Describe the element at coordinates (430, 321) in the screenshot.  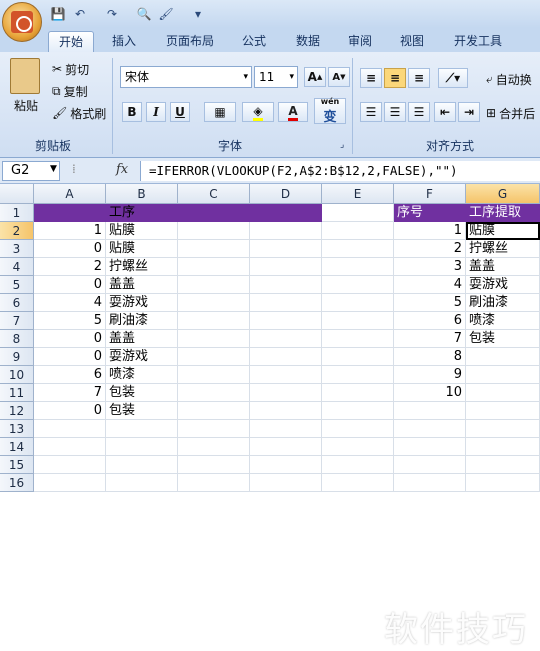
I see `cell-F7: 6` at that location.